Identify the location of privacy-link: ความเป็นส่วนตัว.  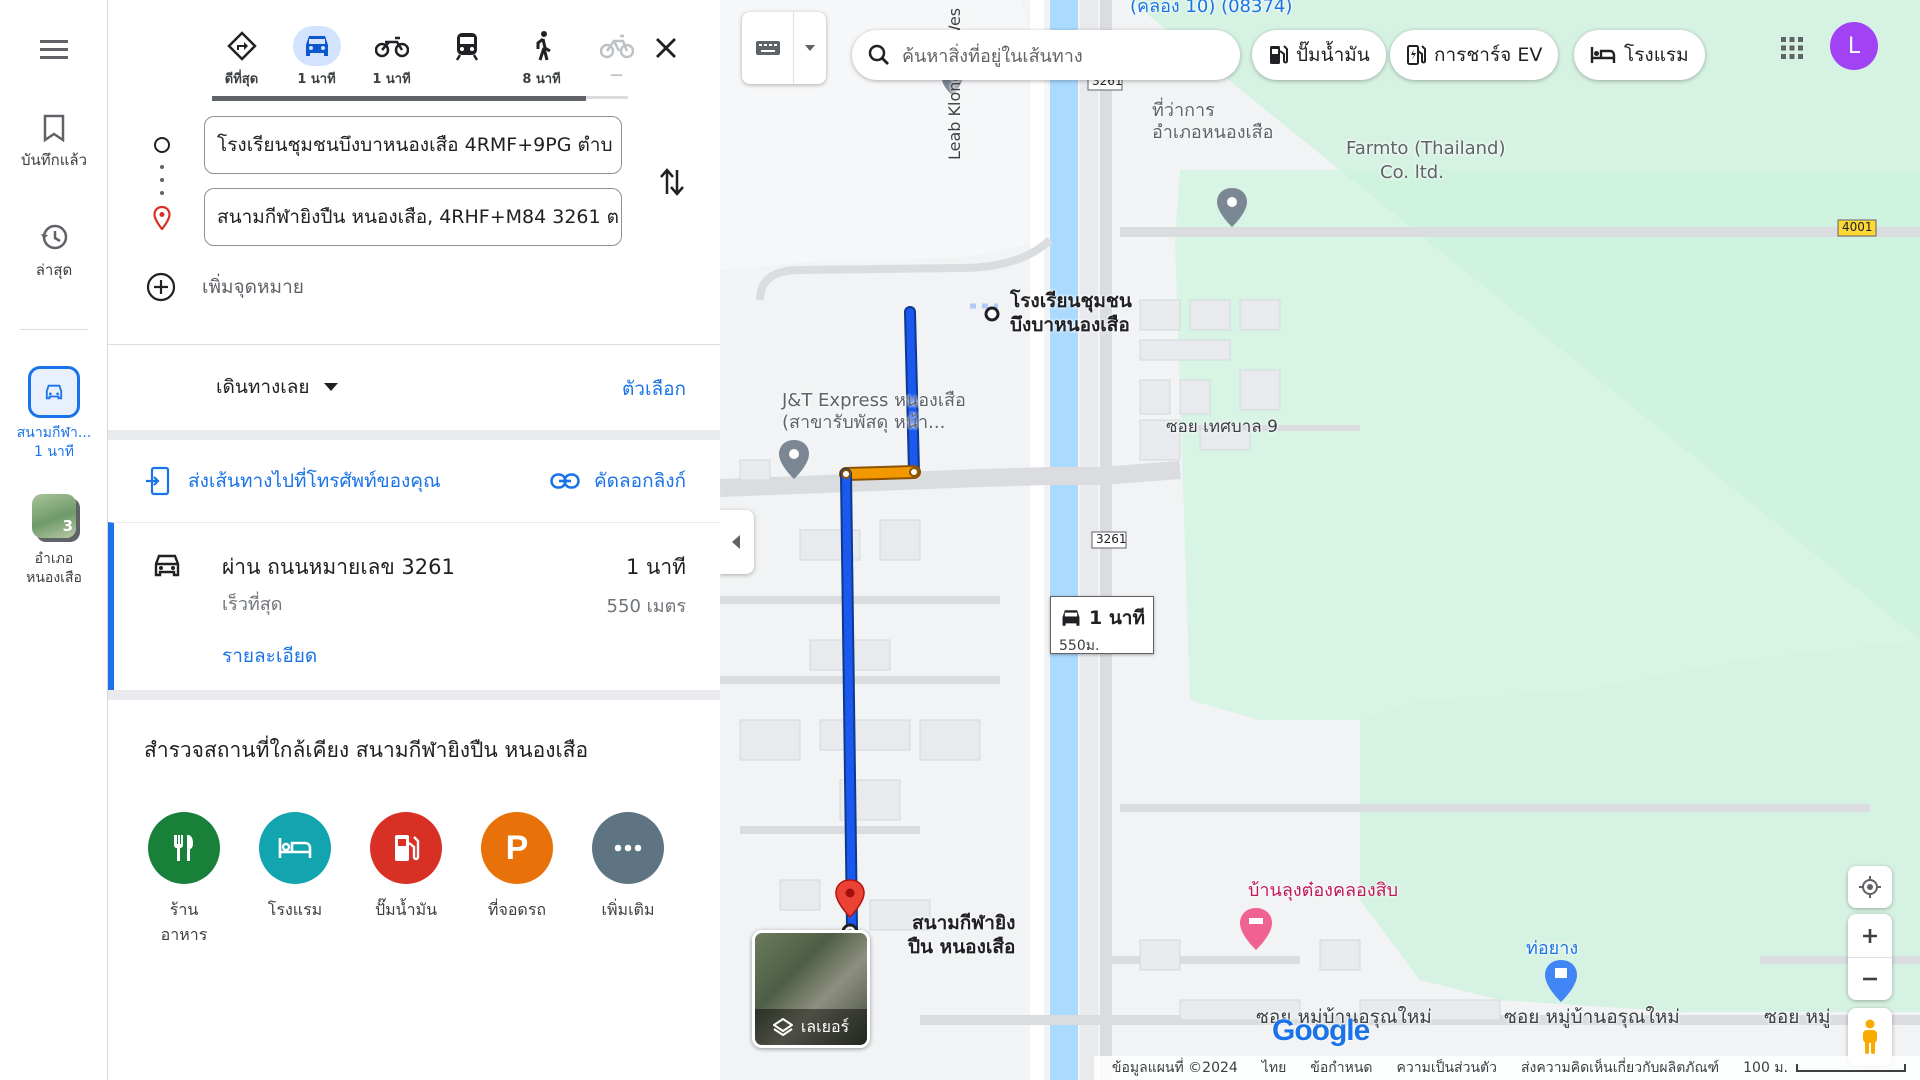
(1447, 1068).